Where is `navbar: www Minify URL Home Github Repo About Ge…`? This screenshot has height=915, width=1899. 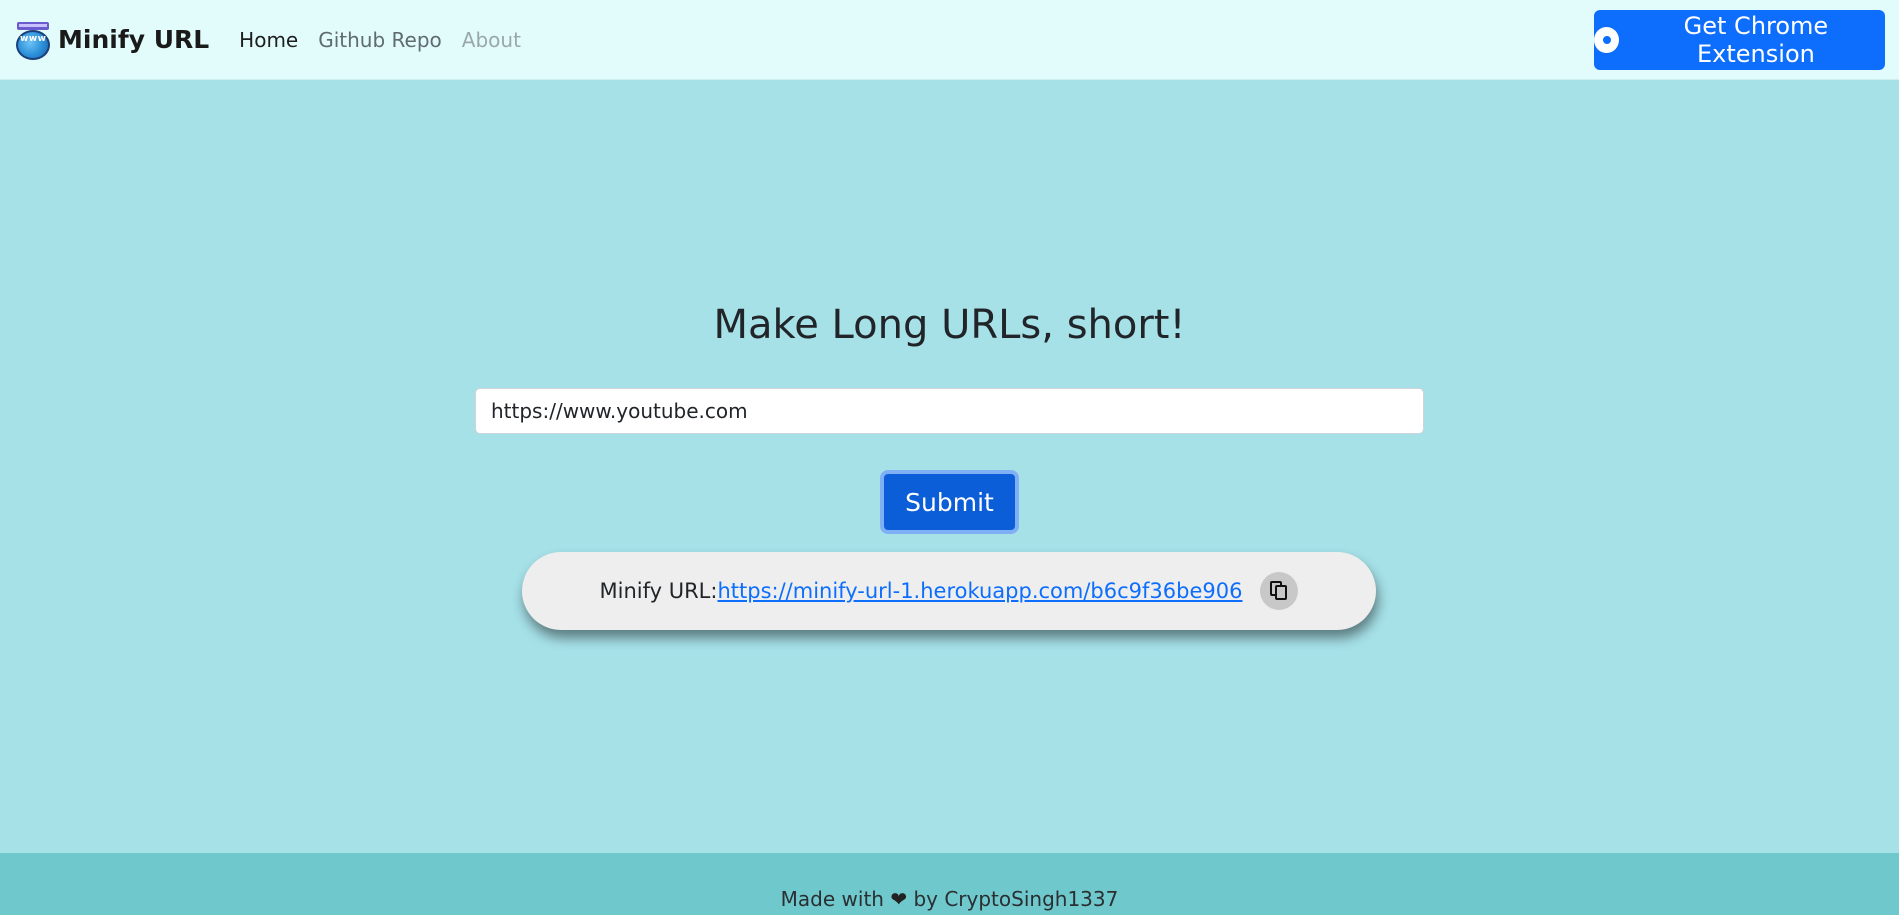
navbar: www Minify URL Home Github Repo About Ge… is located at coordinates (949, 40).